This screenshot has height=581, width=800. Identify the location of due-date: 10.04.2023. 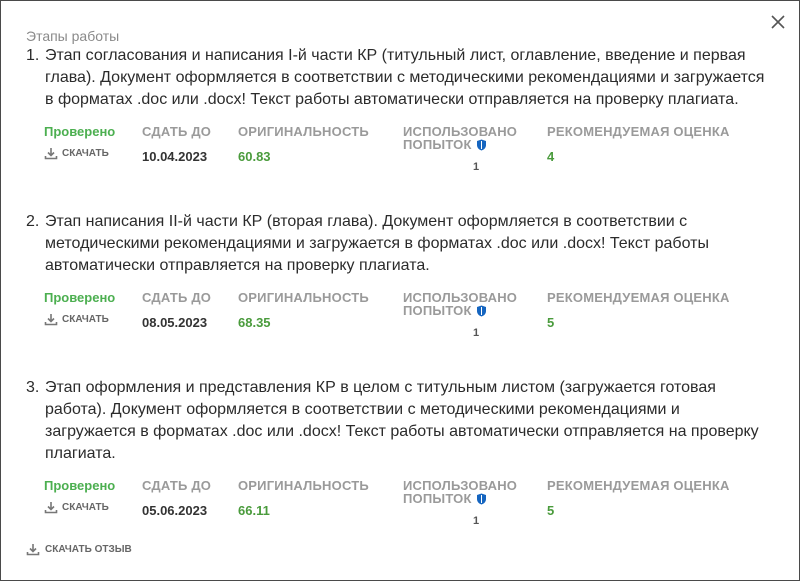
(175, 156).